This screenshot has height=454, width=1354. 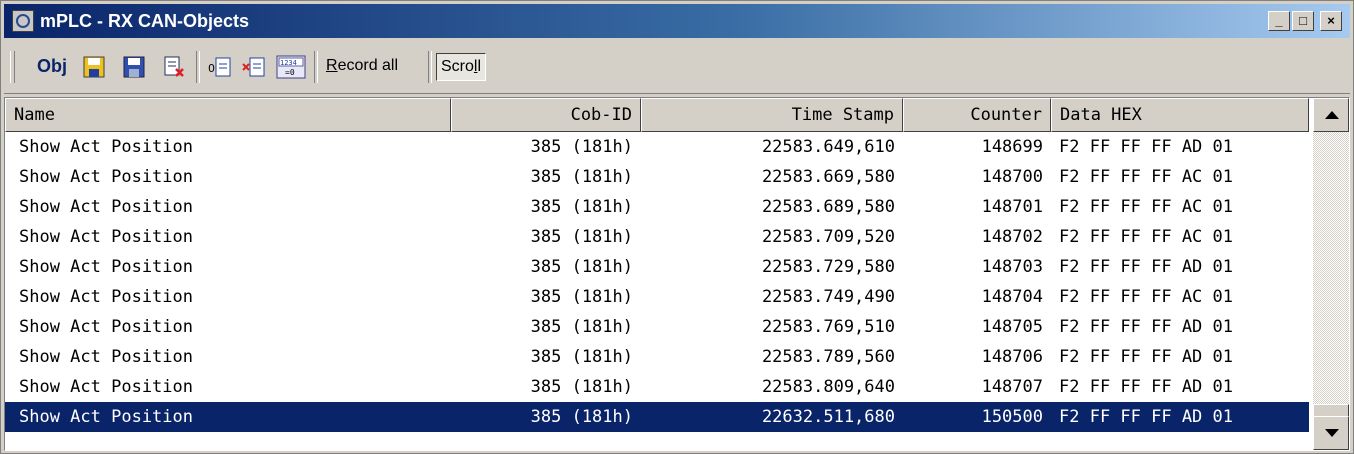 I want to click on reset-icon: 0, so click(x=220, y=67).